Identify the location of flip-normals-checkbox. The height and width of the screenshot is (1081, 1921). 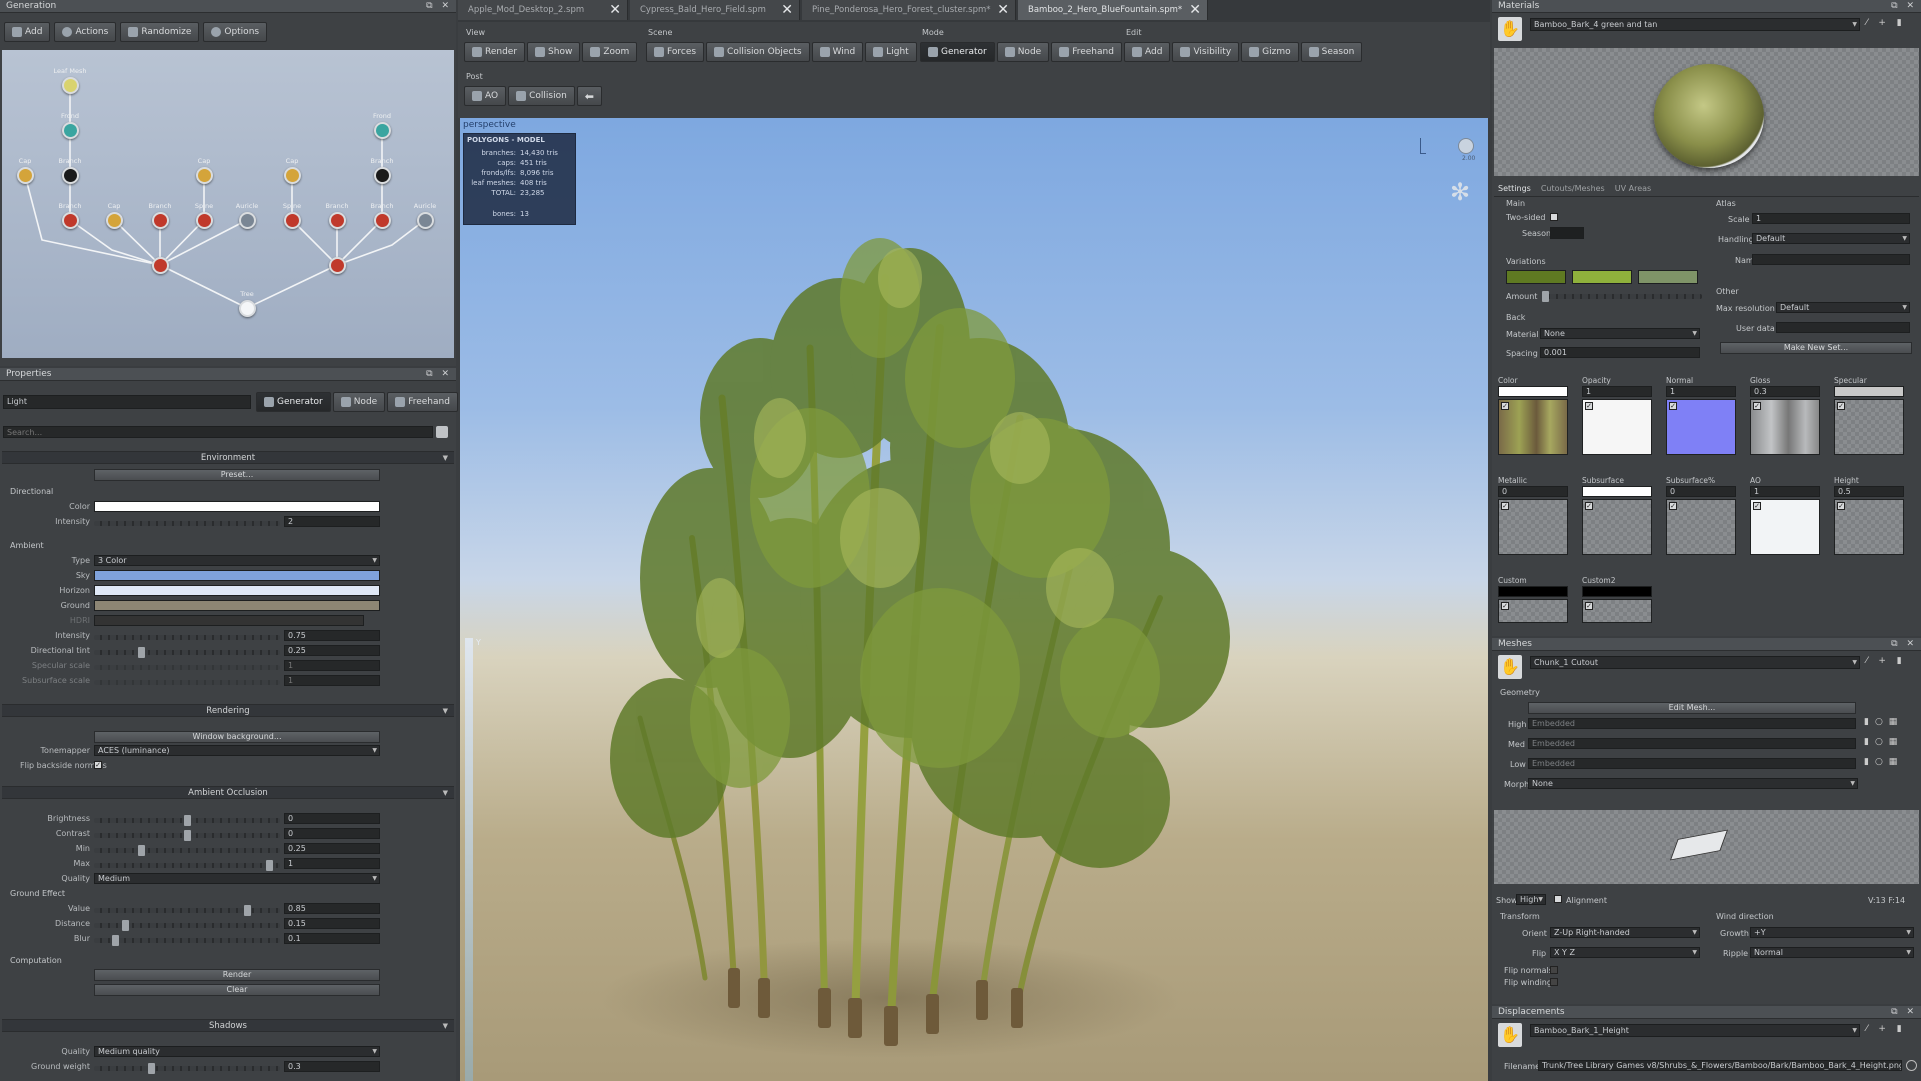
(1554, 970).